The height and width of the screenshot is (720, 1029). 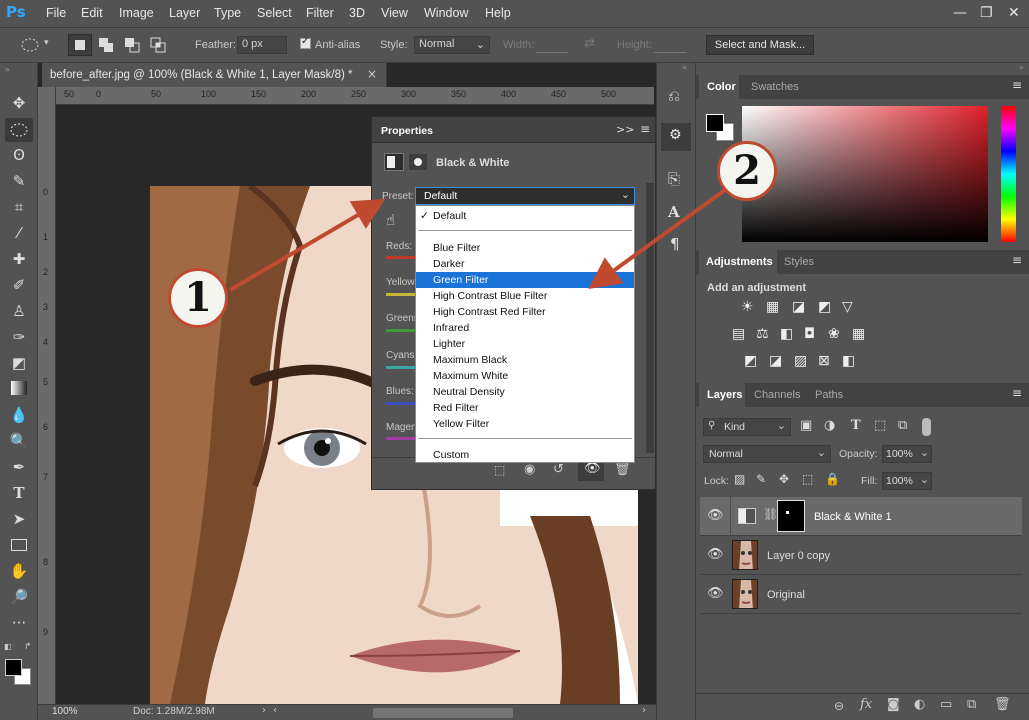 I want to click on add-mask-icon: ◙, so click(x=893, y=704).